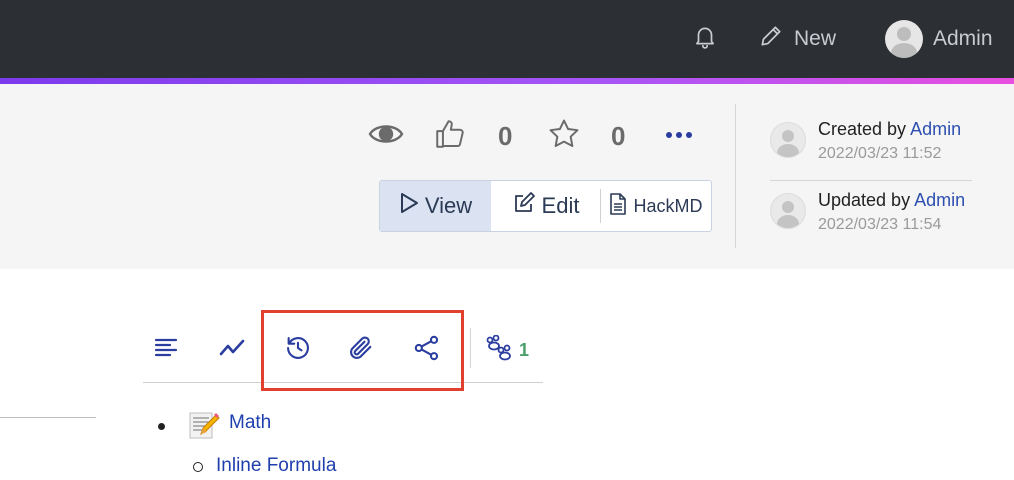  Describe the element at coordinates (500, 350) in the screenshot. I see `footprint-icon` at that location.